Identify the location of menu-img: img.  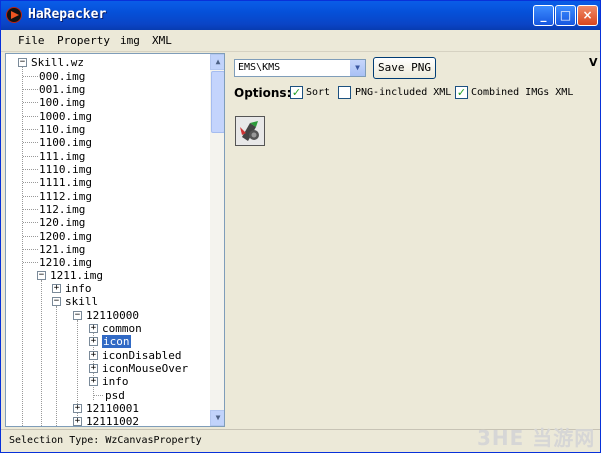
(130, 40).